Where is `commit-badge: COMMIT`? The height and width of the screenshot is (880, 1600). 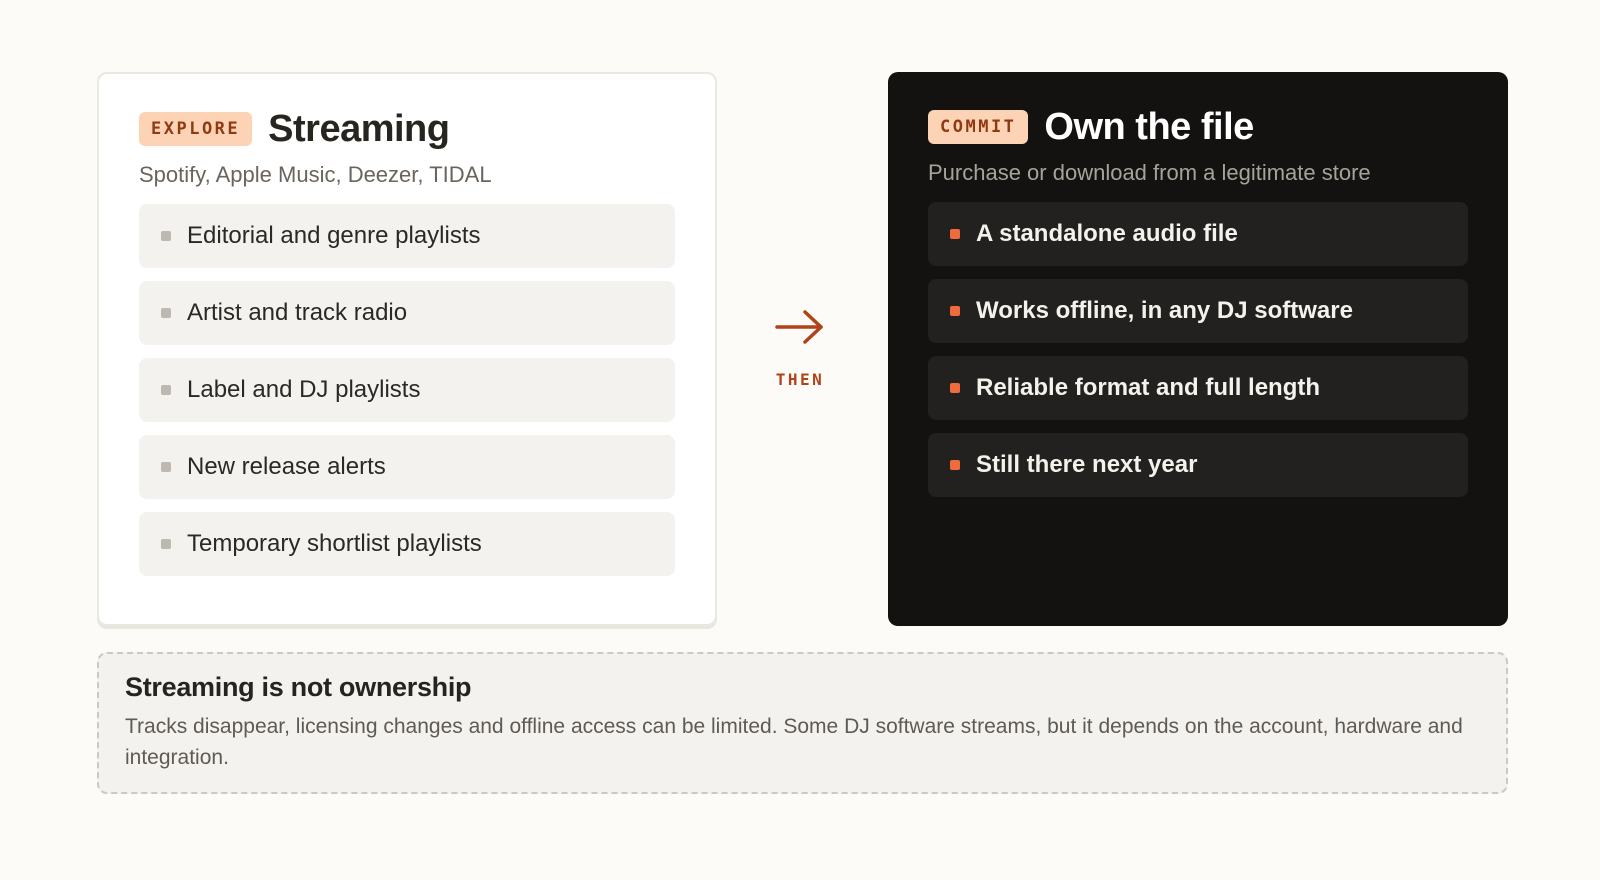
commit-badge: COMMIT is located at coordinates (978, 127).